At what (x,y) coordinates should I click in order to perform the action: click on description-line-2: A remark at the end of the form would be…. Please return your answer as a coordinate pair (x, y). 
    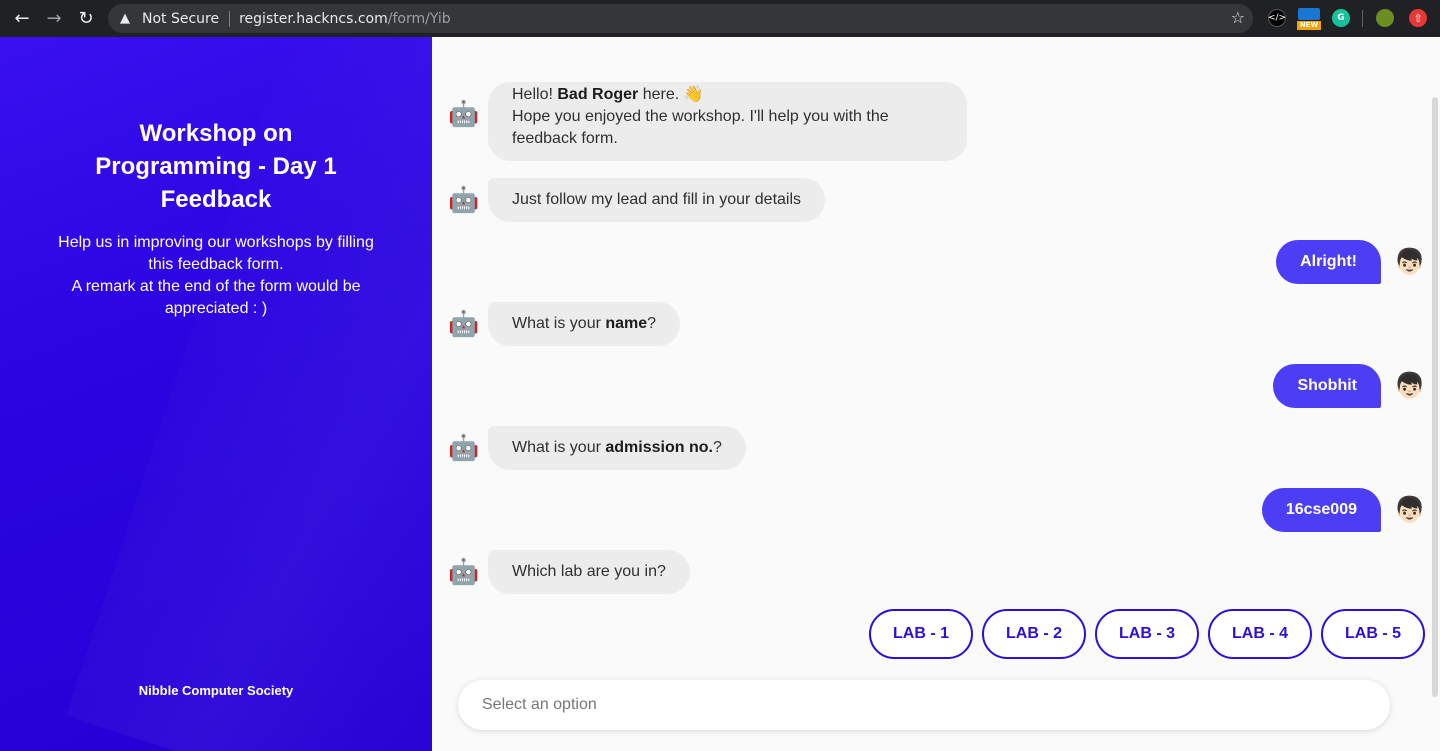
    Looking at the image, I should click on (216, 297).